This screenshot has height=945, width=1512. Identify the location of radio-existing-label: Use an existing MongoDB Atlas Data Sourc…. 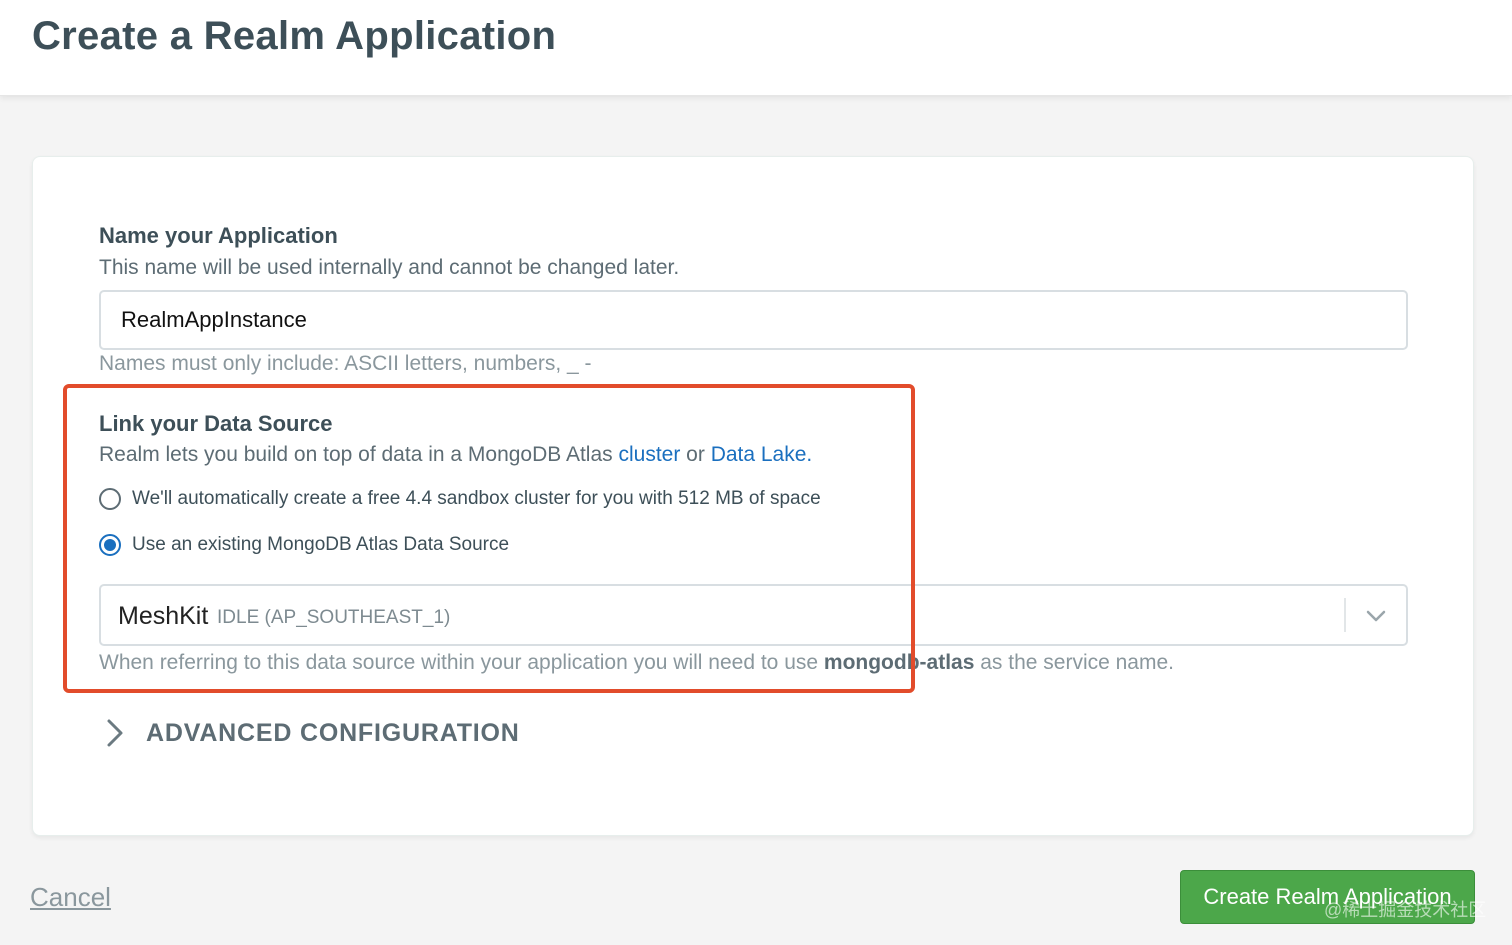
(321, 544).